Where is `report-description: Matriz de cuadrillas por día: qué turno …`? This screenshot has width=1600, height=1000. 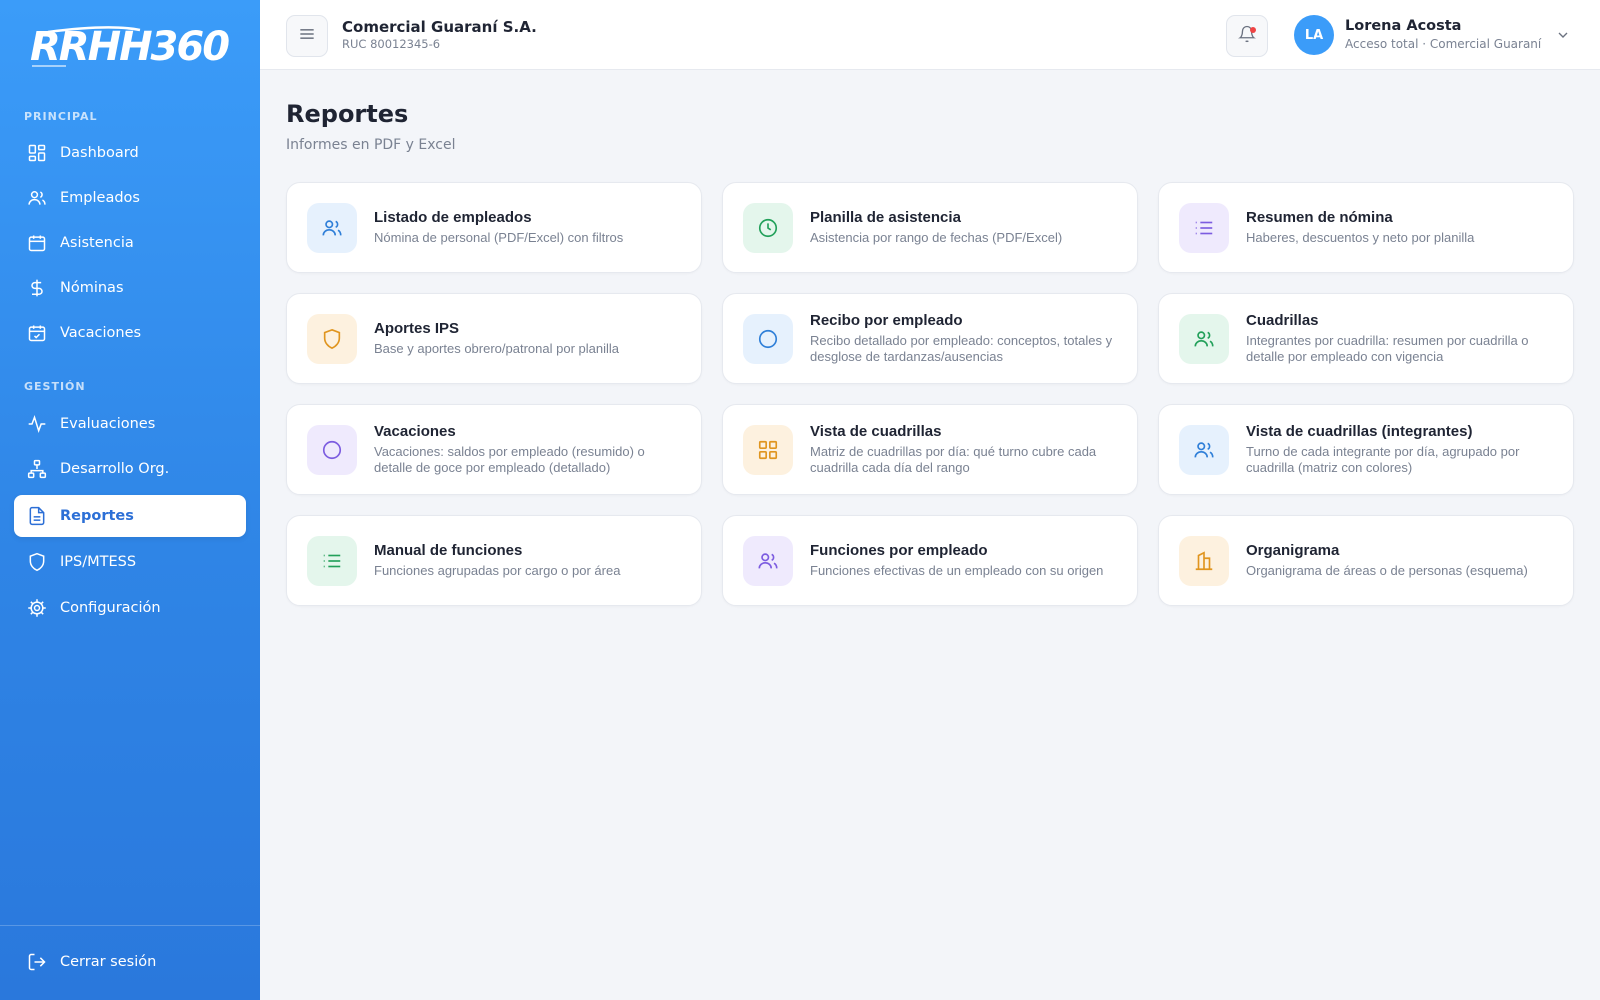
report-description: Matriz de cuadrillas por día: qué turno … is located at coordinates (953, 459).